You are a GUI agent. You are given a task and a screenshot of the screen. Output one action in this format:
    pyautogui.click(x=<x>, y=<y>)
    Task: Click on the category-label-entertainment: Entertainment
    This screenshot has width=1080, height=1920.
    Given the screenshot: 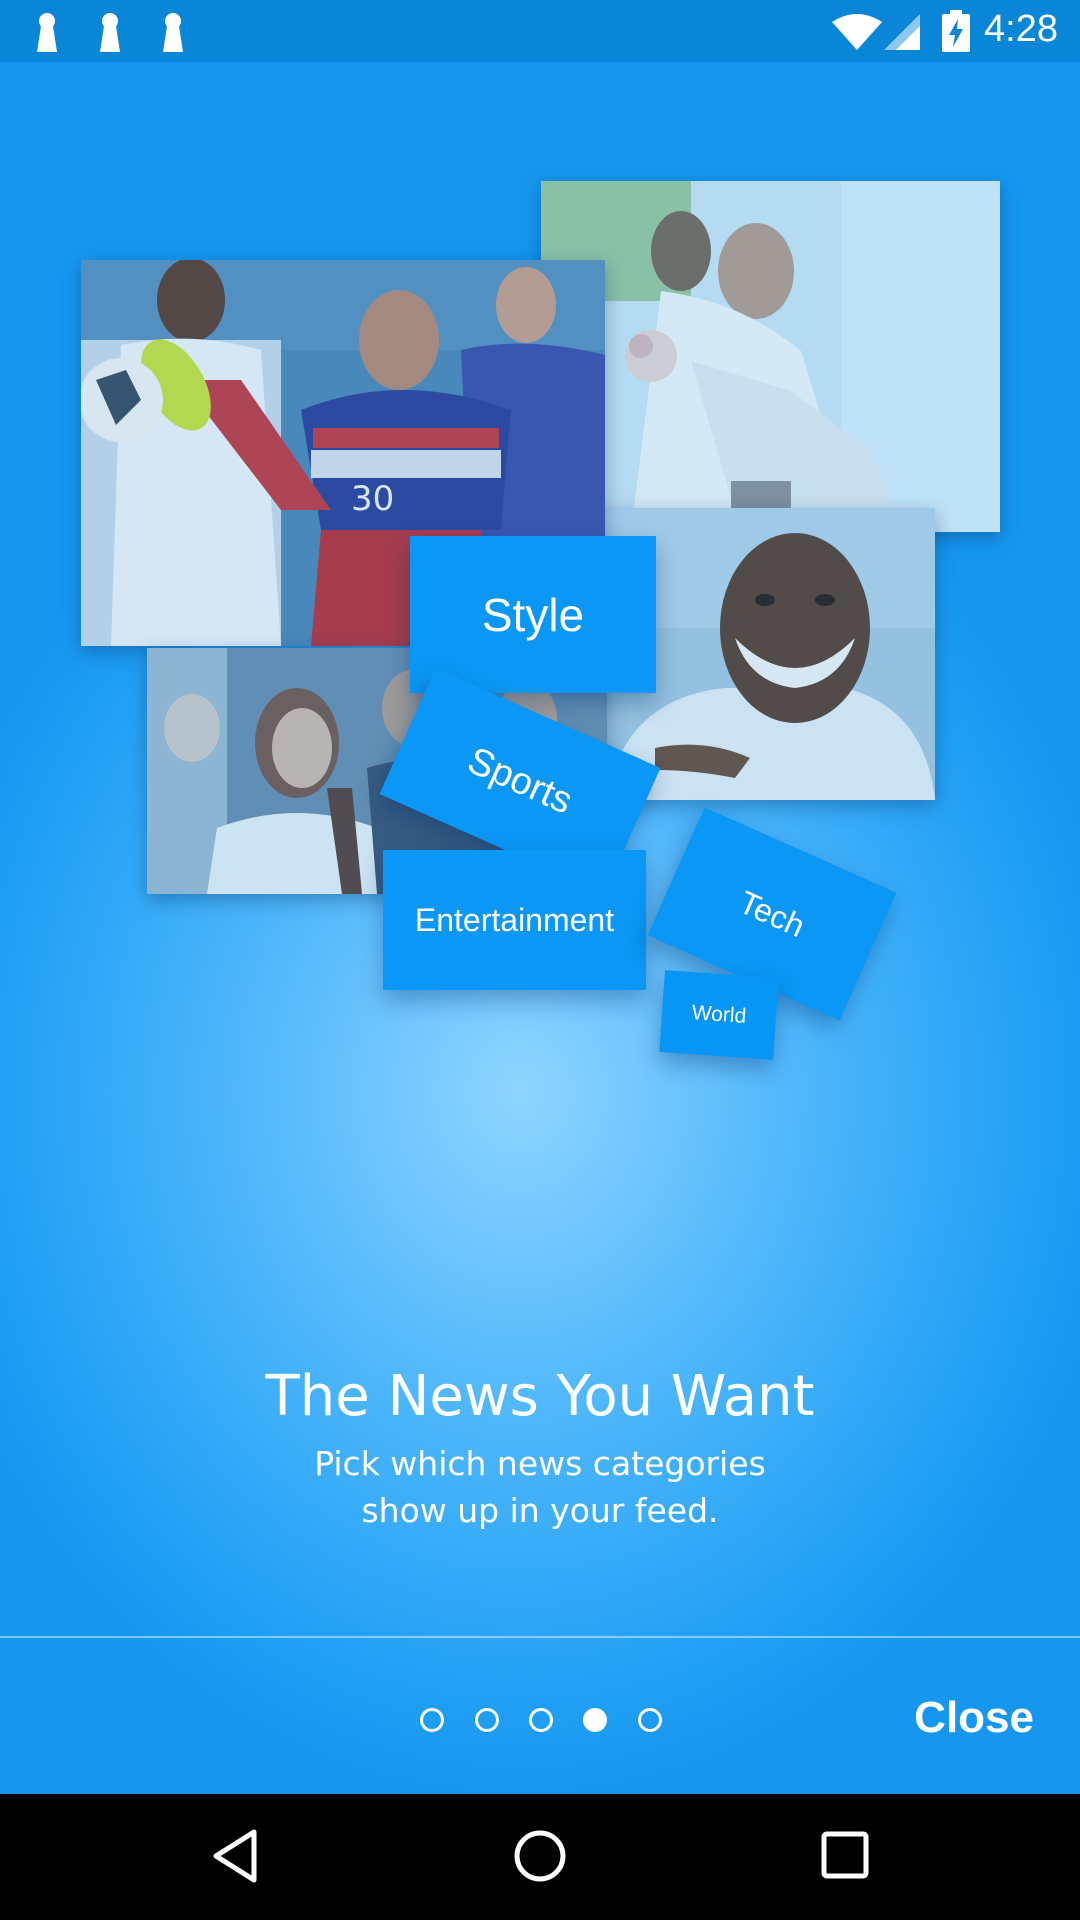 What is the action you would take?
    pyautogui.click(x=514, y=919)
    